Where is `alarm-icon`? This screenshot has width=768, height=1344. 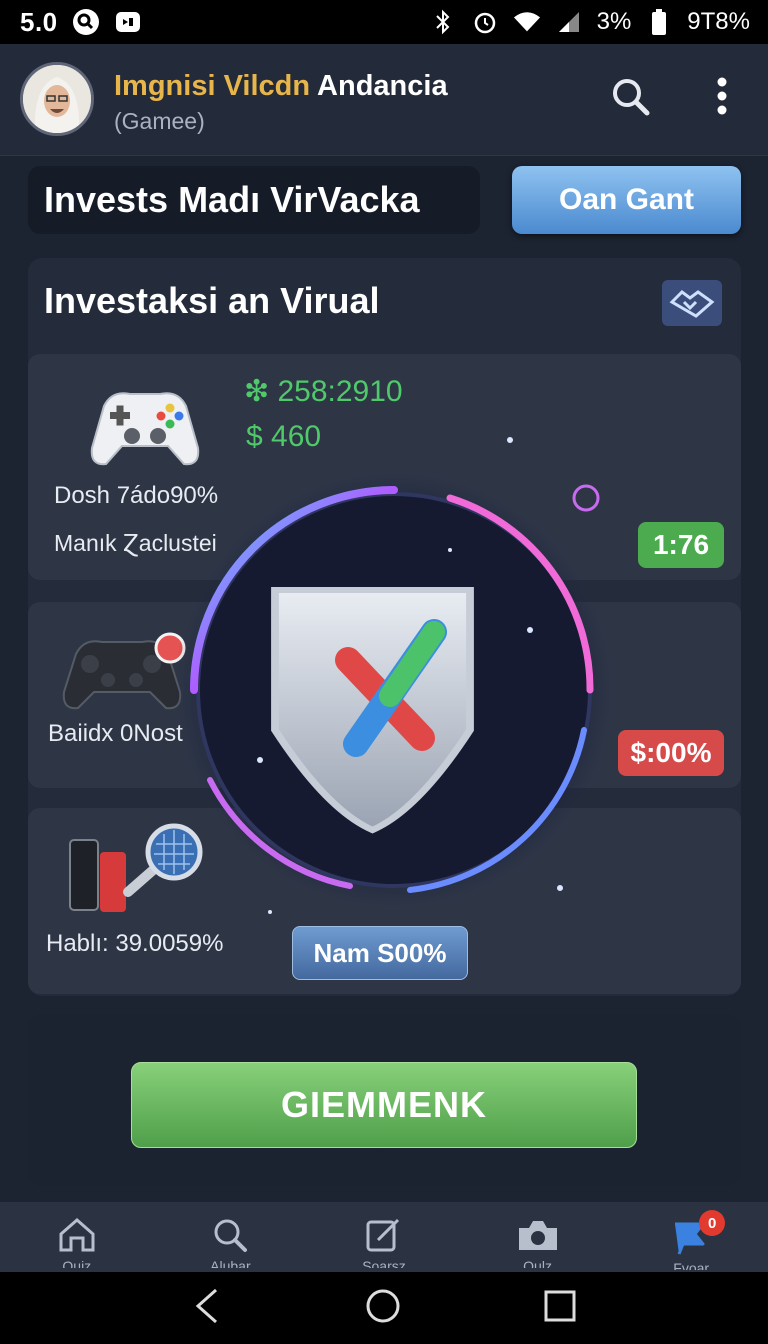 alarm-icon is located at coordinates (485, 22).